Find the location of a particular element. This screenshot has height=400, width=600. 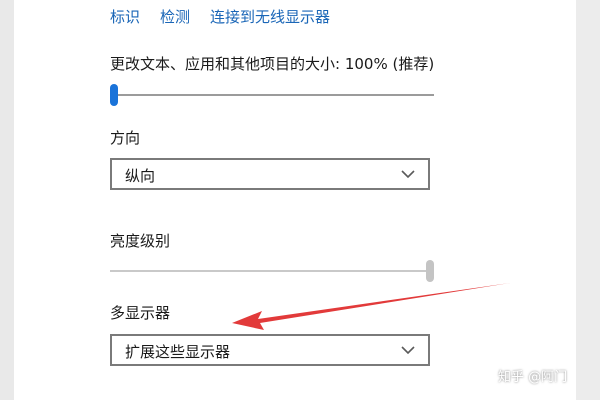

multi-display-dropdown: 扩展这些显示器 is located at coordinates (270, 350).